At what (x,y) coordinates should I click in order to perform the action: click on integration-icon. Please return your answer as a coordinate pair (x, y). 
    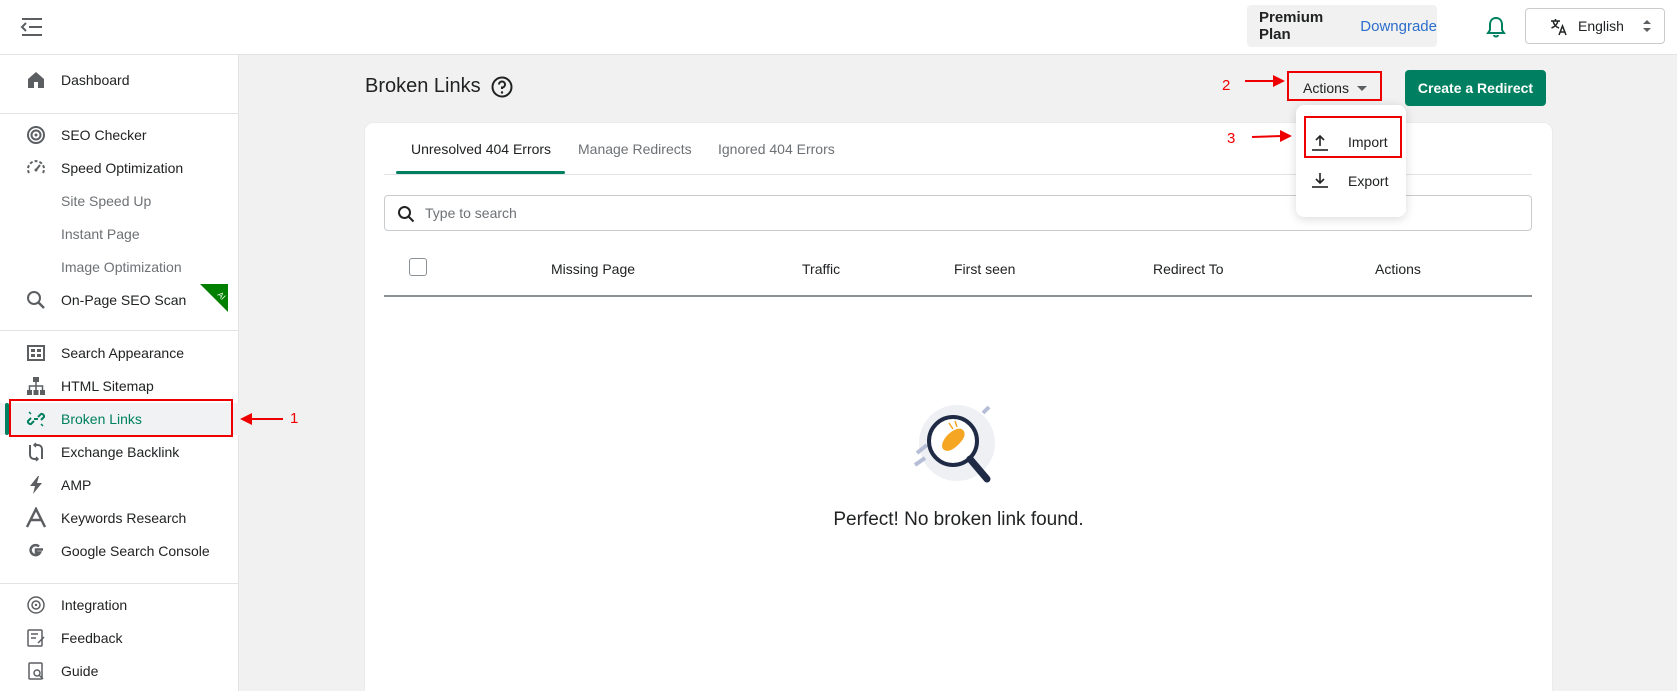
    Looking at the image, I should click on (36, 605).